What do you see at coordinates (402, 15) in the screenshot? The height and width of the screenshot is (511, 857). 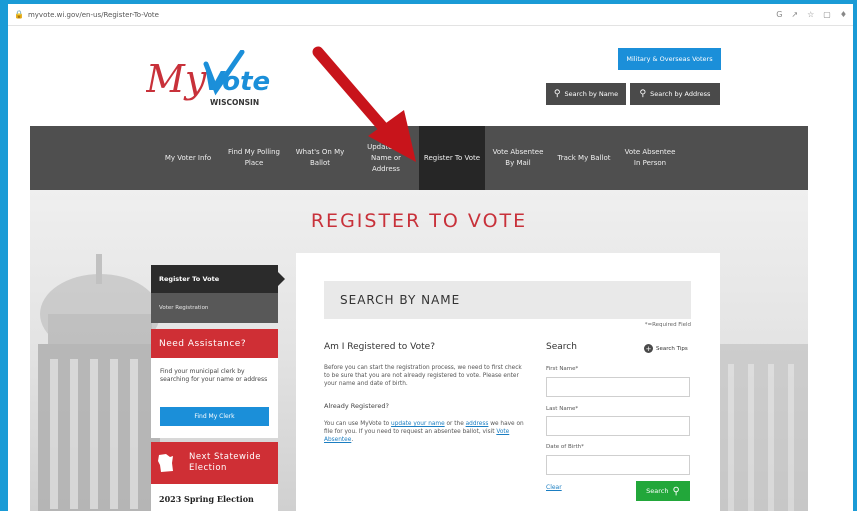 I see `url-text: myvote.wi.gov/en-us/Register-To-Vote` at bounding box center [402, 15].